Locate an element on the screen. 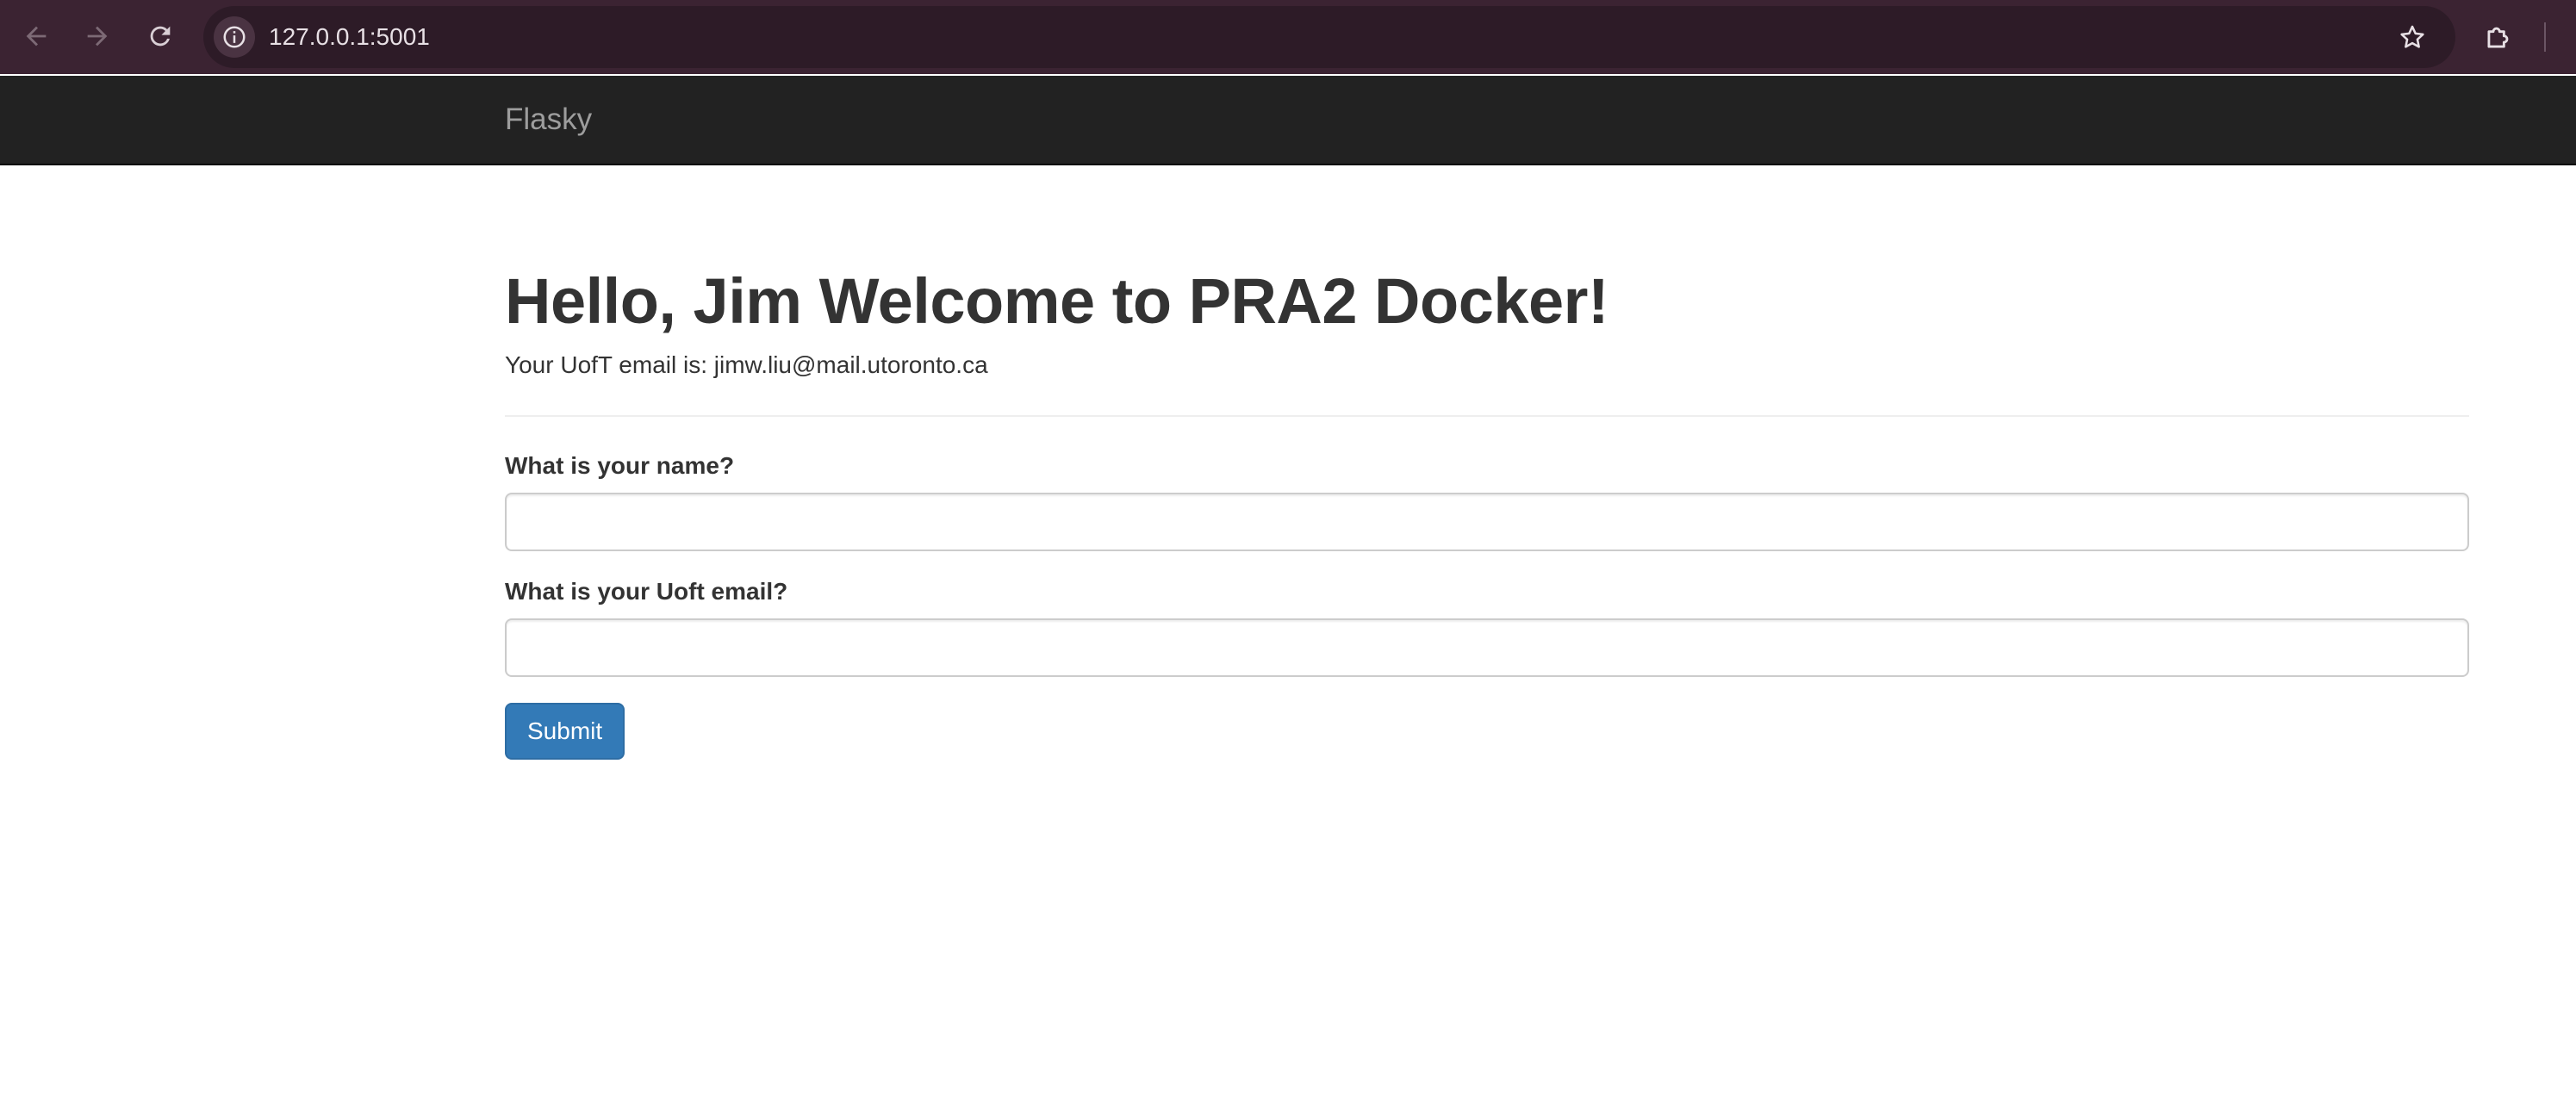 Image resolution: width=2576 pixels, height=1099 pixels. submit-button: Submit is located at coordinates (565, 731).